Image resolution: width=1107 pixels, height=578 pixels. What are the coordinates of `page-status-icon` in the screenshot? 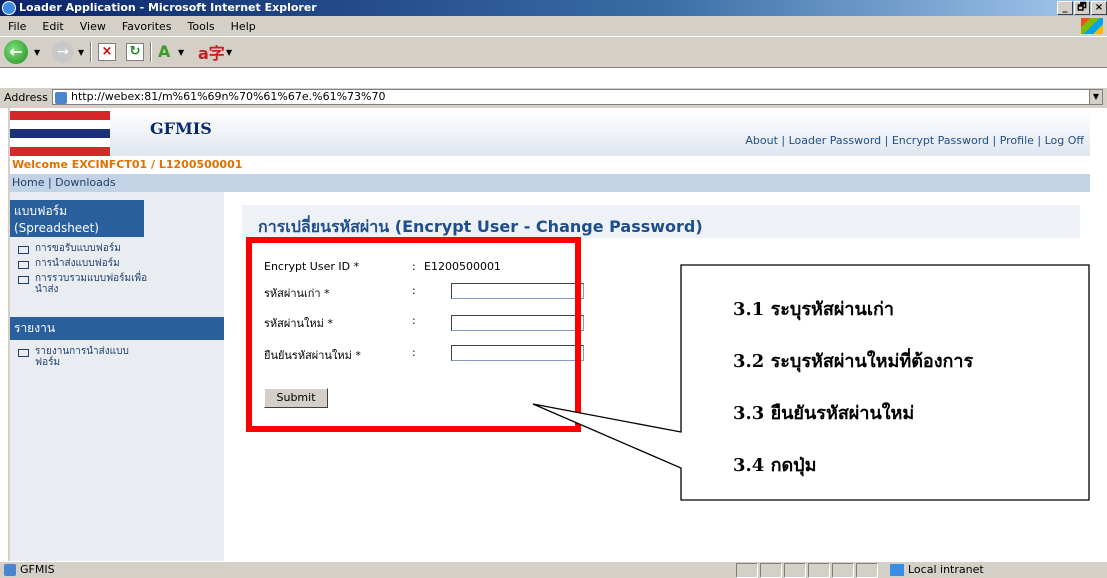 It's located at (10, 570).